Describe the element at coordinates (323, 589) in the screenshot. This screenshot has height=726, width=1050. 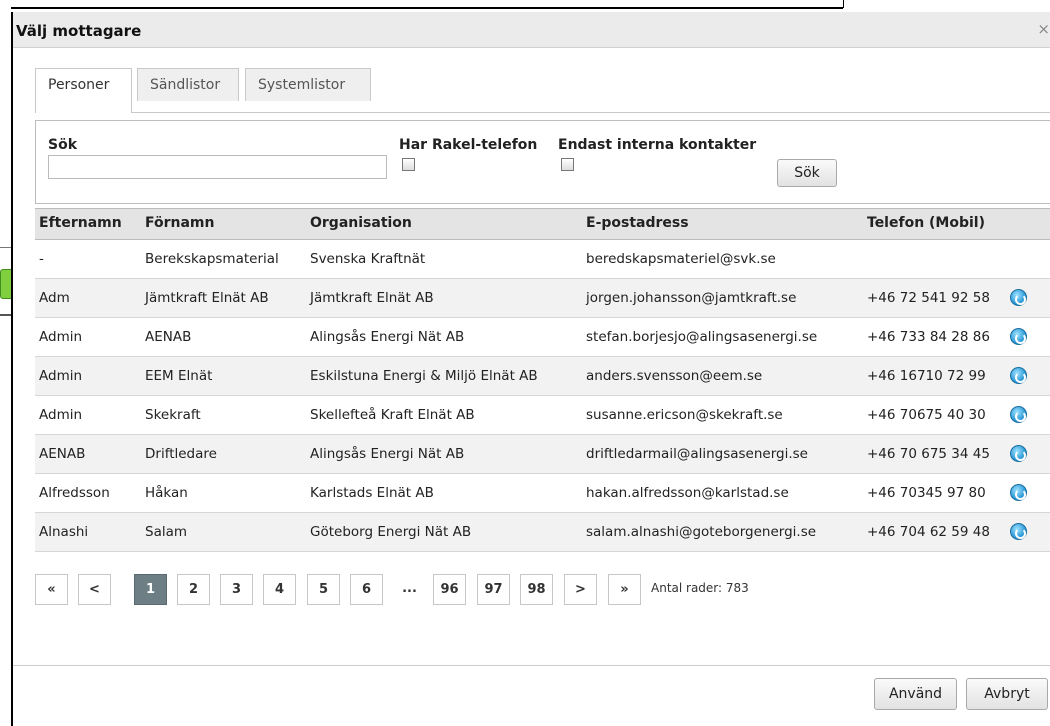
I see `page-button: 5` at that location.